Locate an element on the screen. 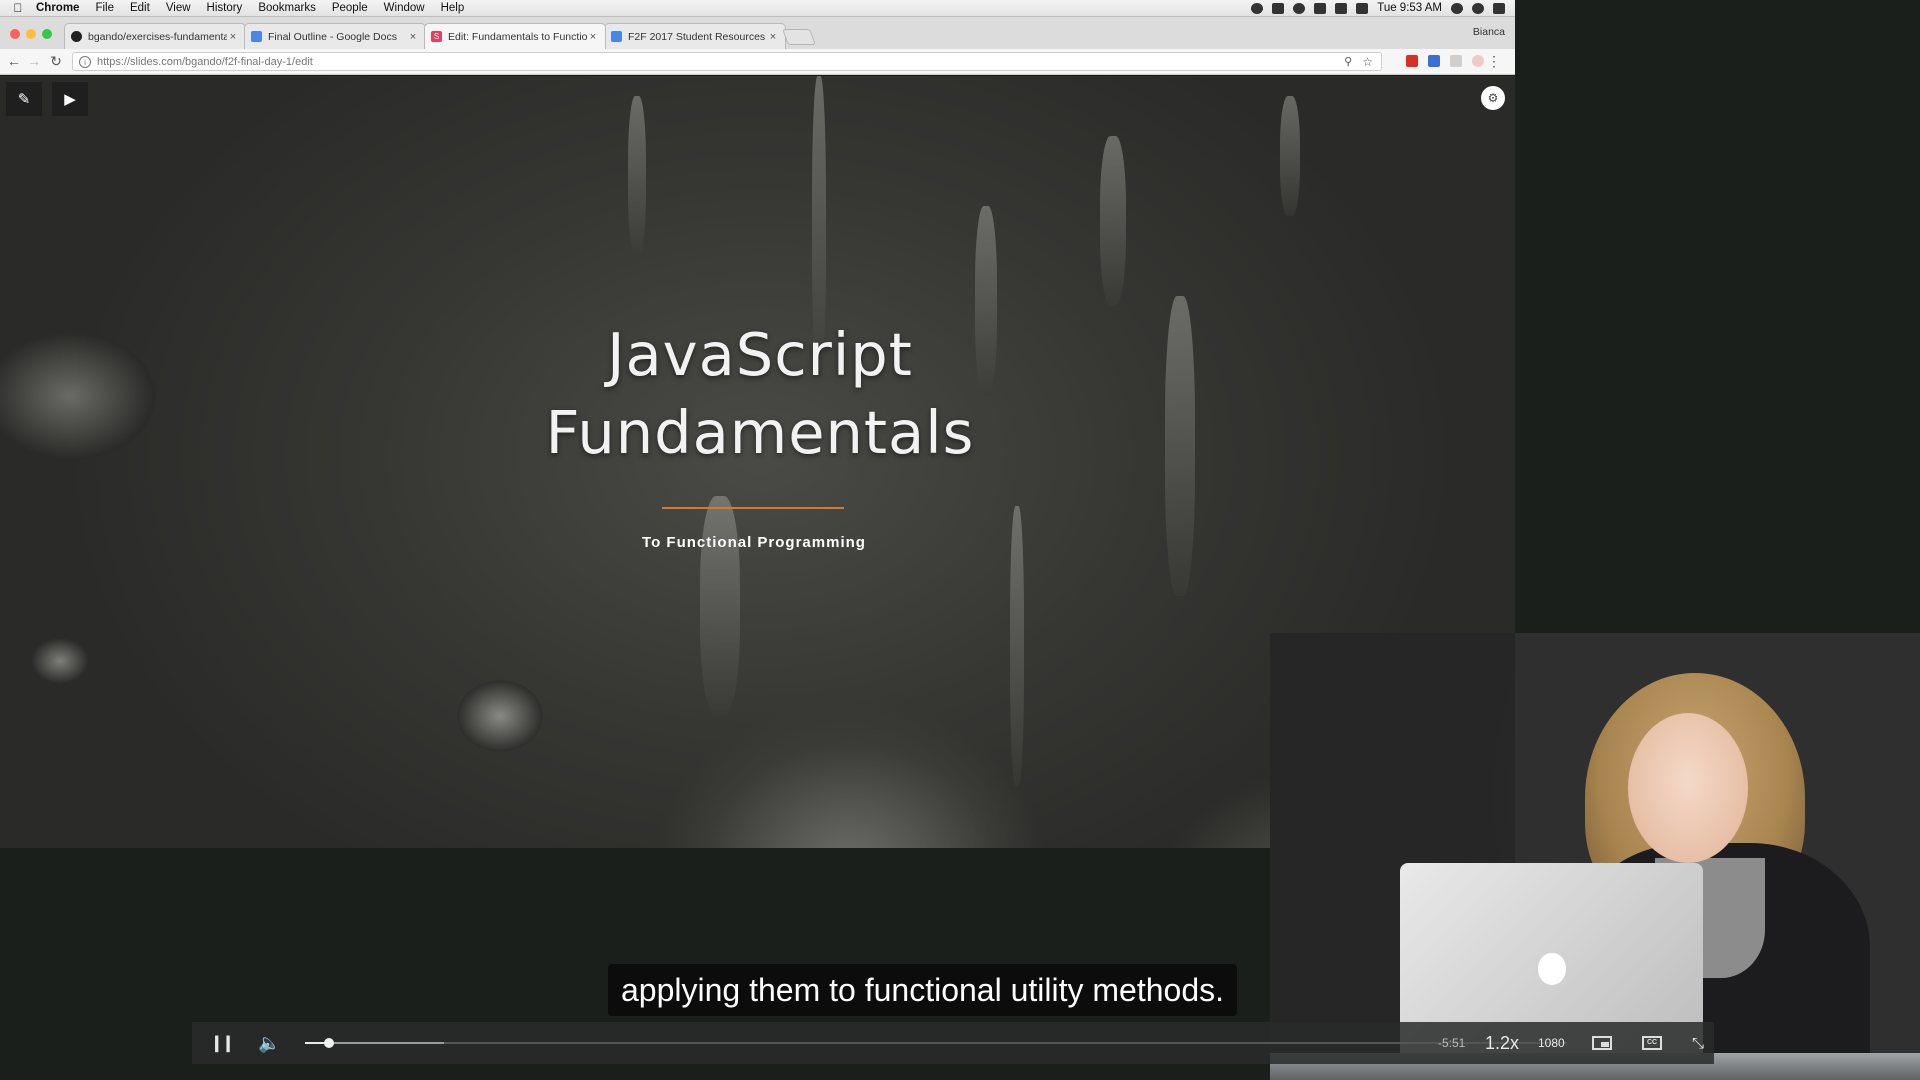  edit-pencil-button: ✎ is located at coordinates (24, 99).